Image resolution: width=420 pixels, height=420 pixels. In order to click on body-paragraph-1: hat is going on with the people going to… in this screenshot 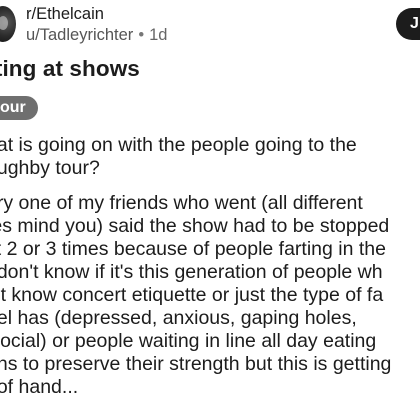, I will do `click(210, 157)`.